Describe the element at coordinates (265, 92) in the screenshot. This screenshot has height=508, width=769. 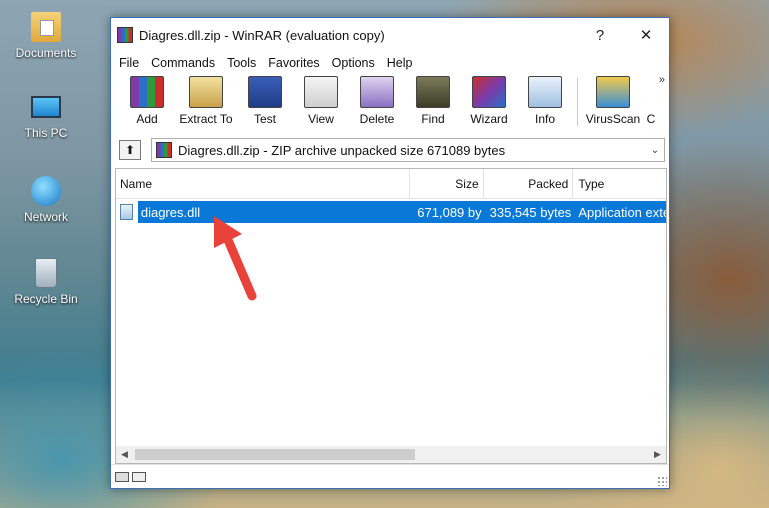
I see `test-checkbook-icon` at that location.